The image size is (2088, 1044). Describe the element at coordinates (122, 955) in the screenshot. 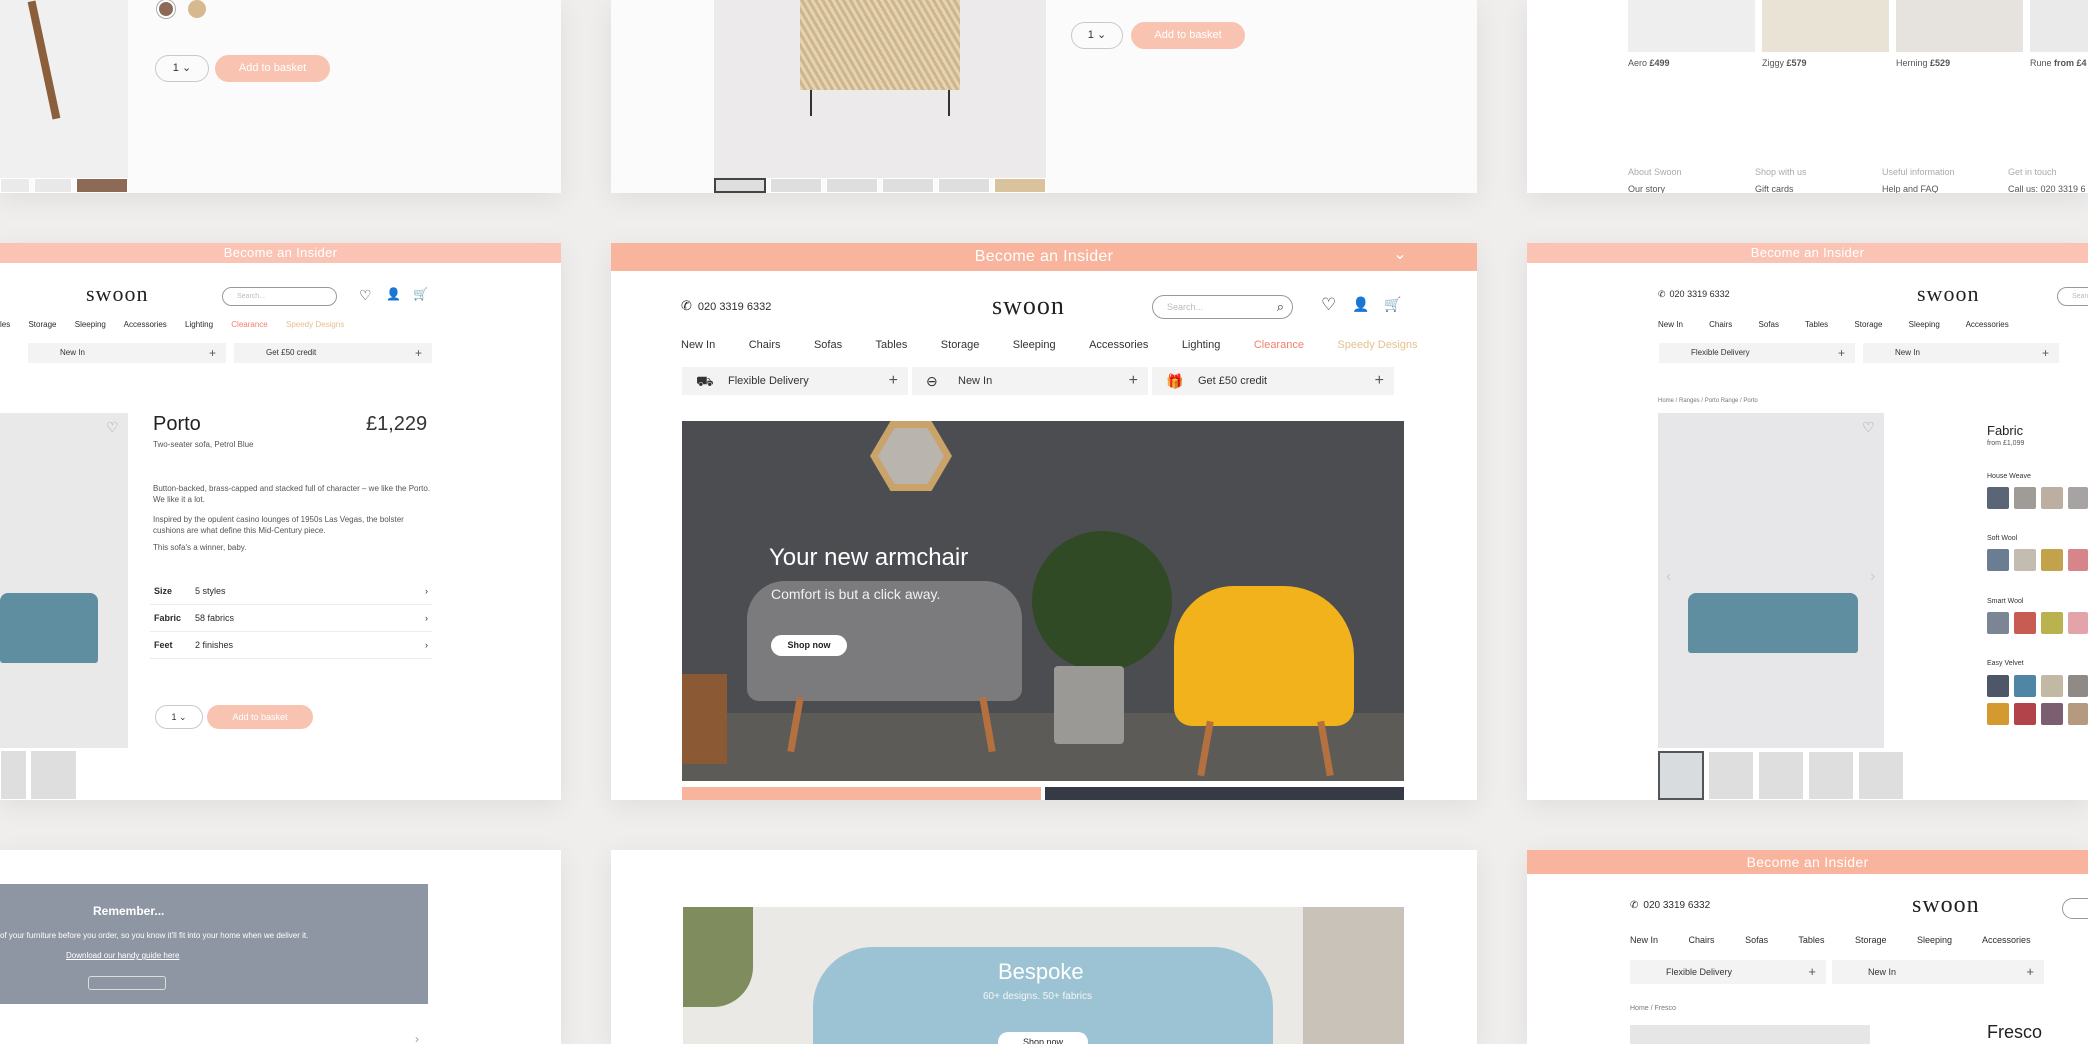

I see `remember-link: Download our handy guide here` at that location.